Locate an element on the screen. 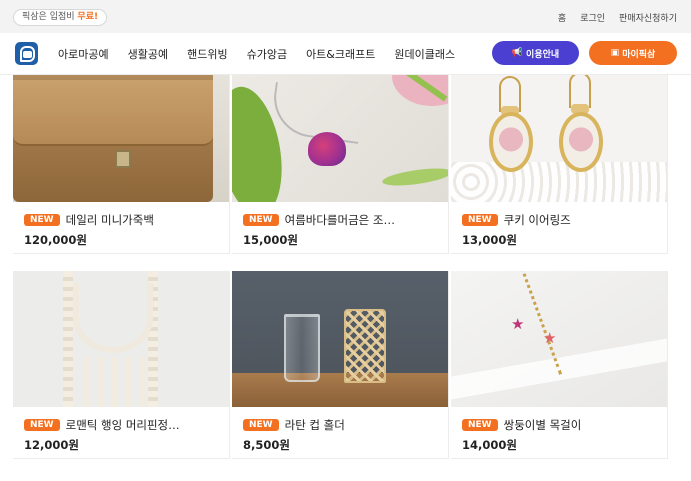 The image size is (691, 481). product-card: NEW 라탄 컵 홀더 8,500원 is located at coordinates (340, 365).